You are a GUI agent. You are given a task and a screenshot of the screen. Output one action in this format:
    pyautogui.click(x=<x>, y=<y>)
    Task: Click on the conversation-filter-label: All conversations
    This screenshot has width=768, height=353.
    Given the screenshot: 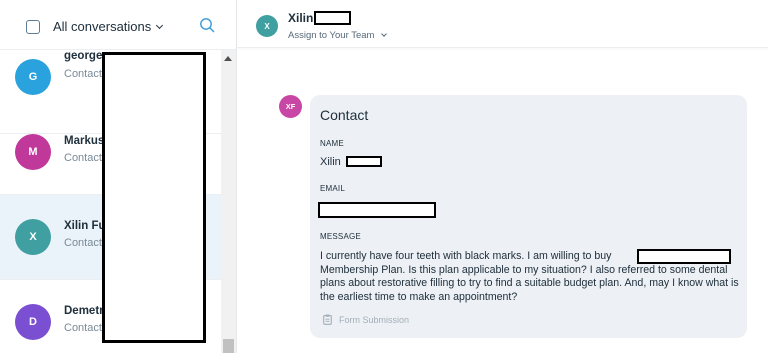 What is the action you would take?
    pyautogui.click(x=102, y=26)
    